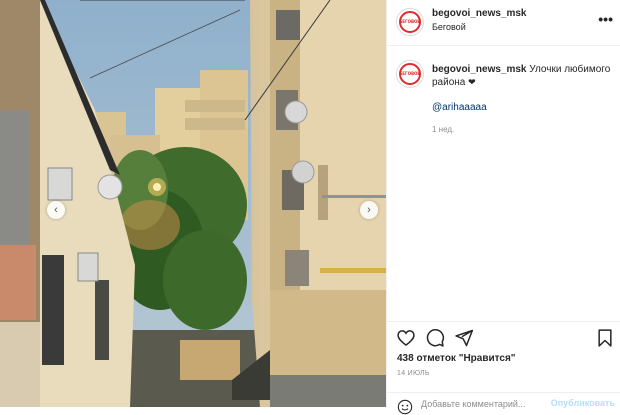 The image size is (620, 415). Describe the element at coordinates (486, 404) in the screenshot. I see `comment-input` at that location.